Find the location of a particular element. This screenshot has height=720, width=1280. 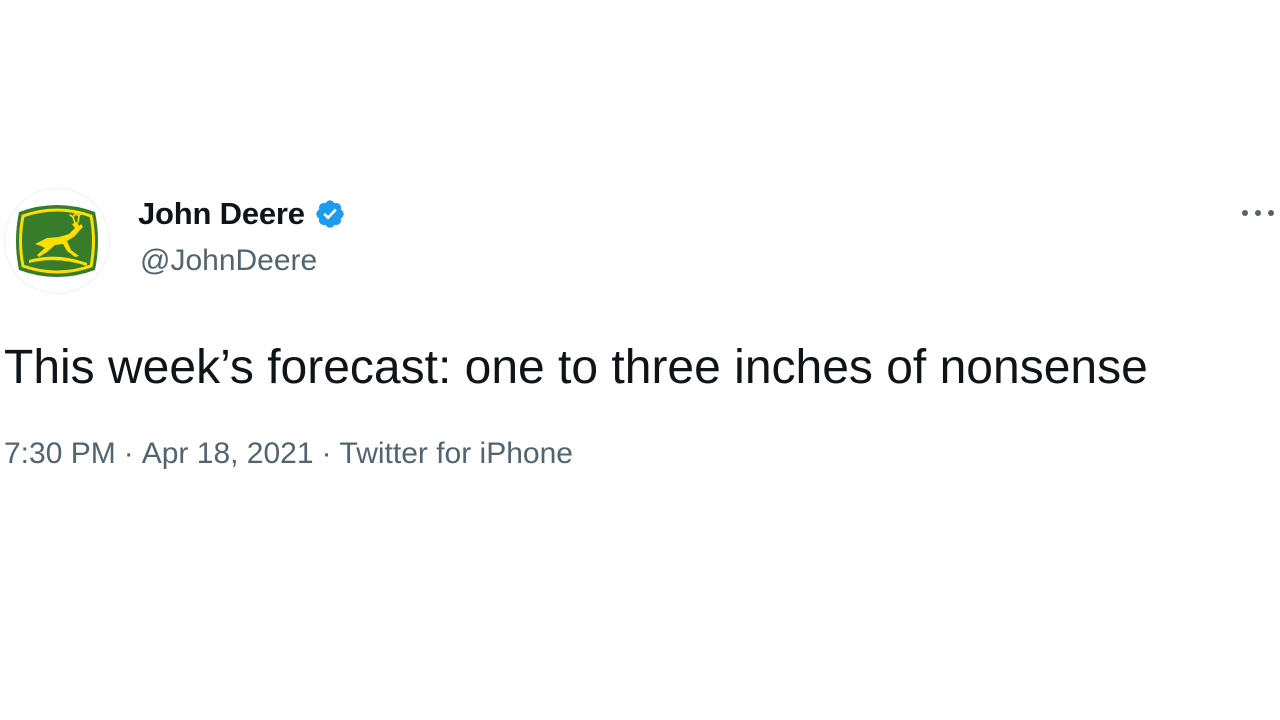

more-options-icon is located at coordinates (1258, 213).